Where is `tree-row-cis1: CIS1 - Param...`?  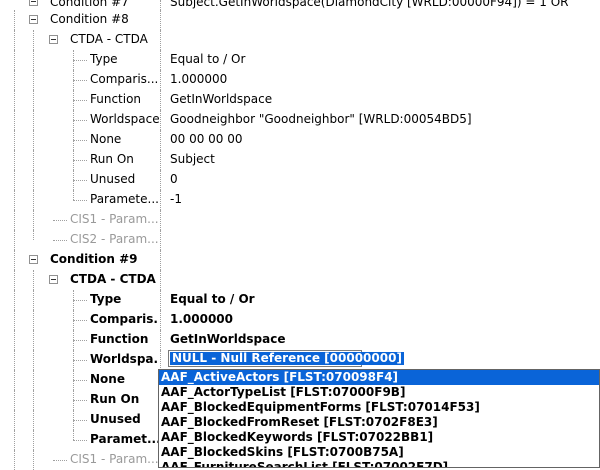
tree-row-cis1: CIS1 - Param... is located at coordinates (300, 220).